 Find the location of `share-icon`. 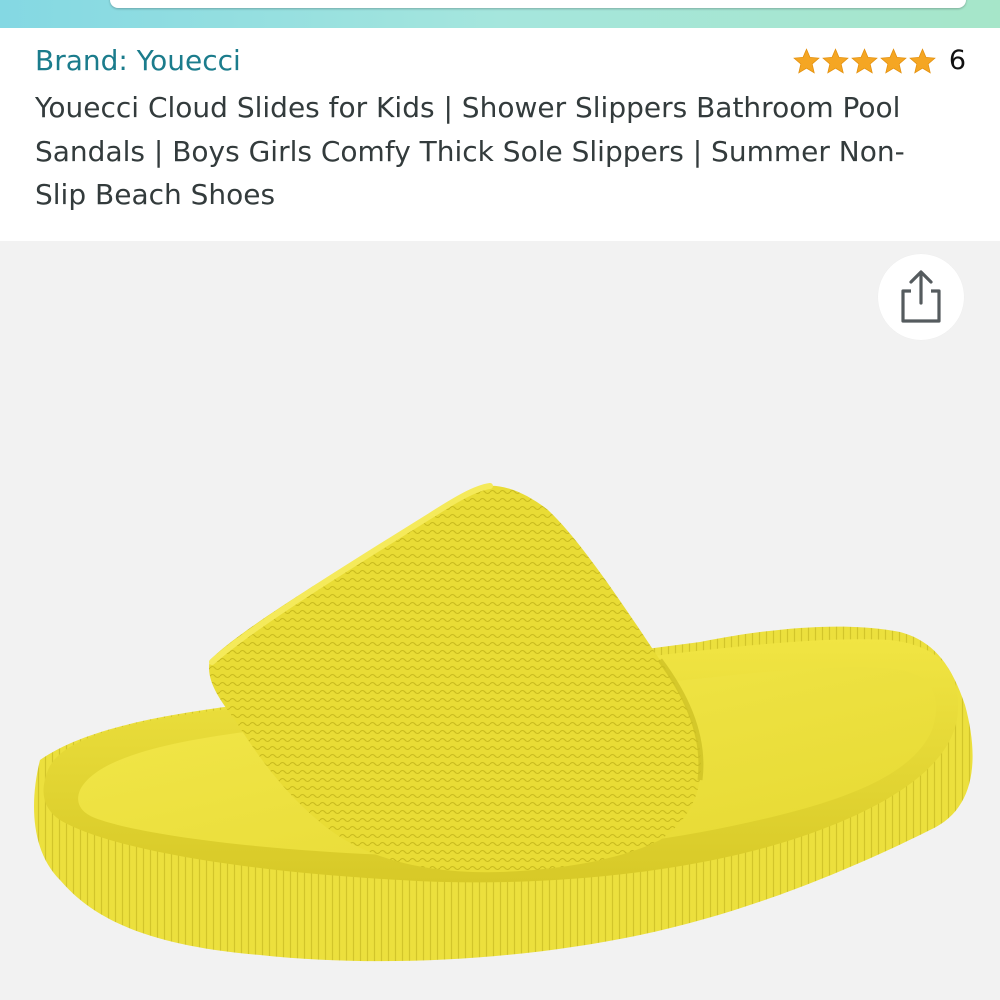

share-icon is located at coordinates (921, 296).